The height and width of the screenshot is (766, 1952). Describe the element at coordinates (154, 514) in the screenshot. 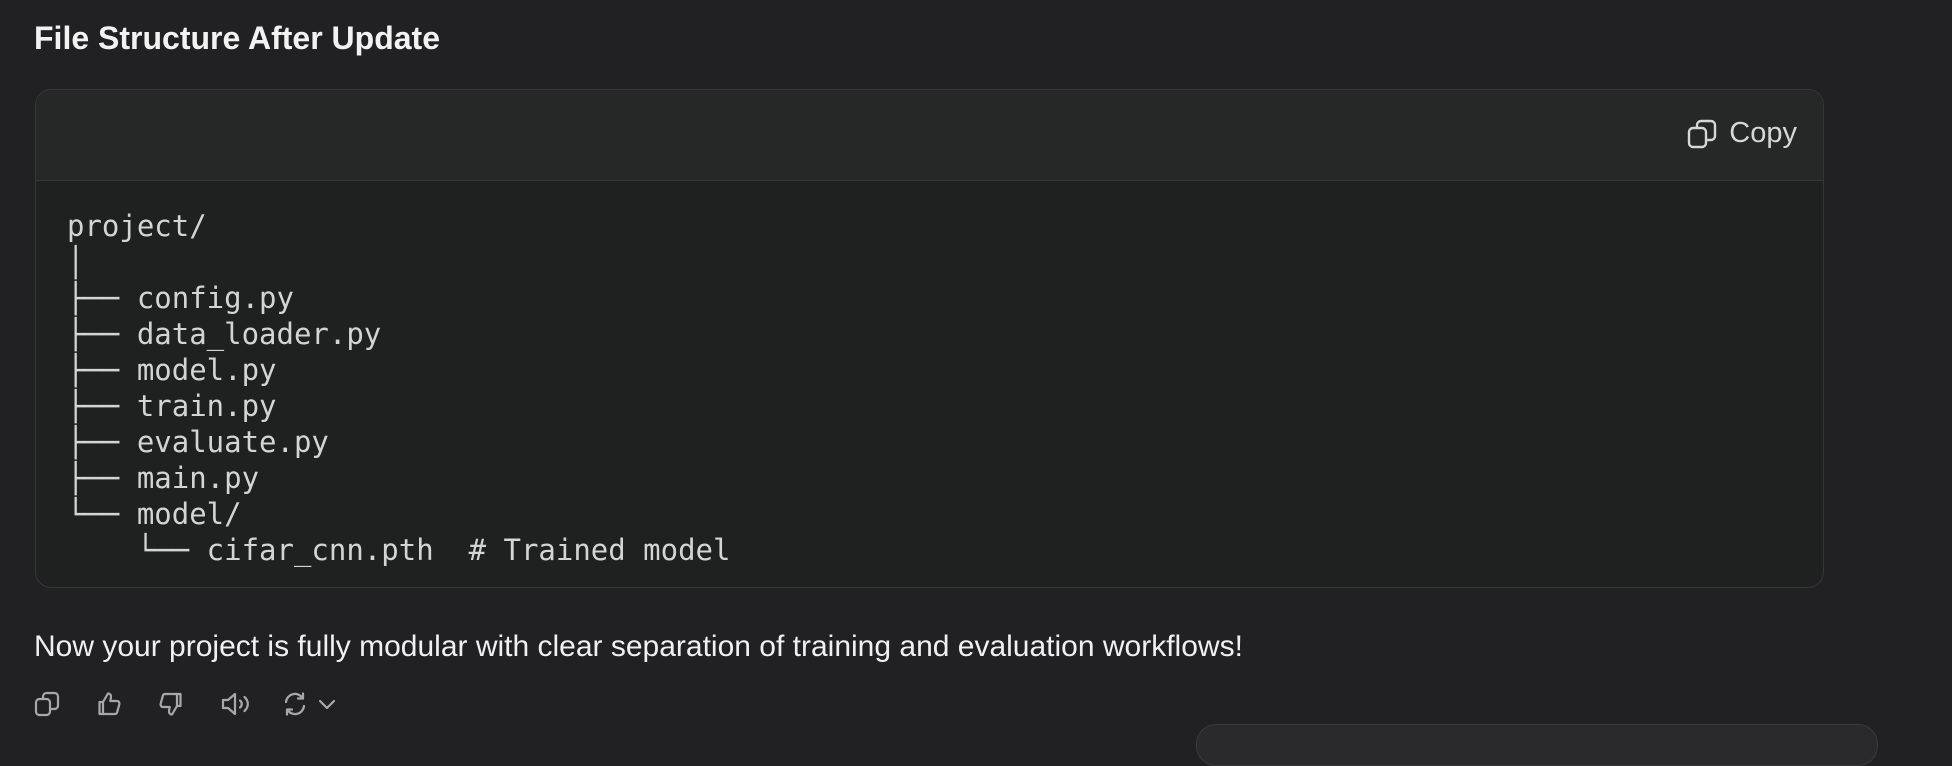

I see `code-line: └── model/` at that location.